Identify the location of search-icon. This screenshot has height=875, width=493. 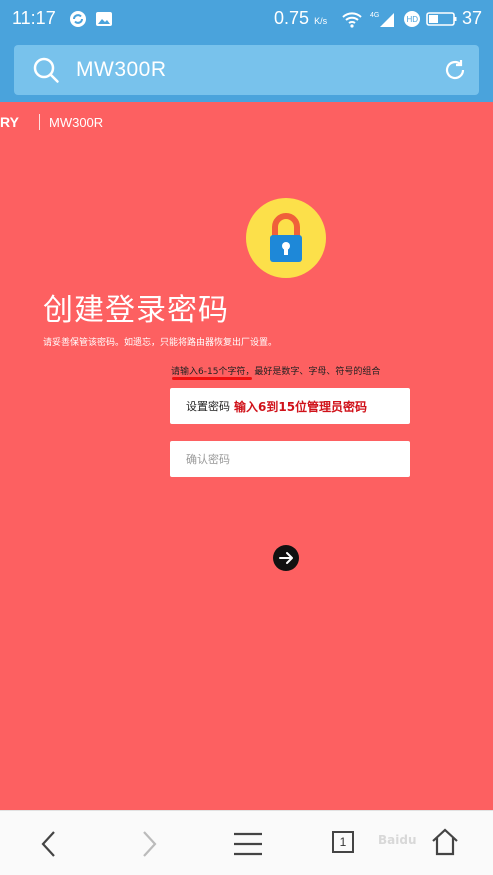
(46, 70).